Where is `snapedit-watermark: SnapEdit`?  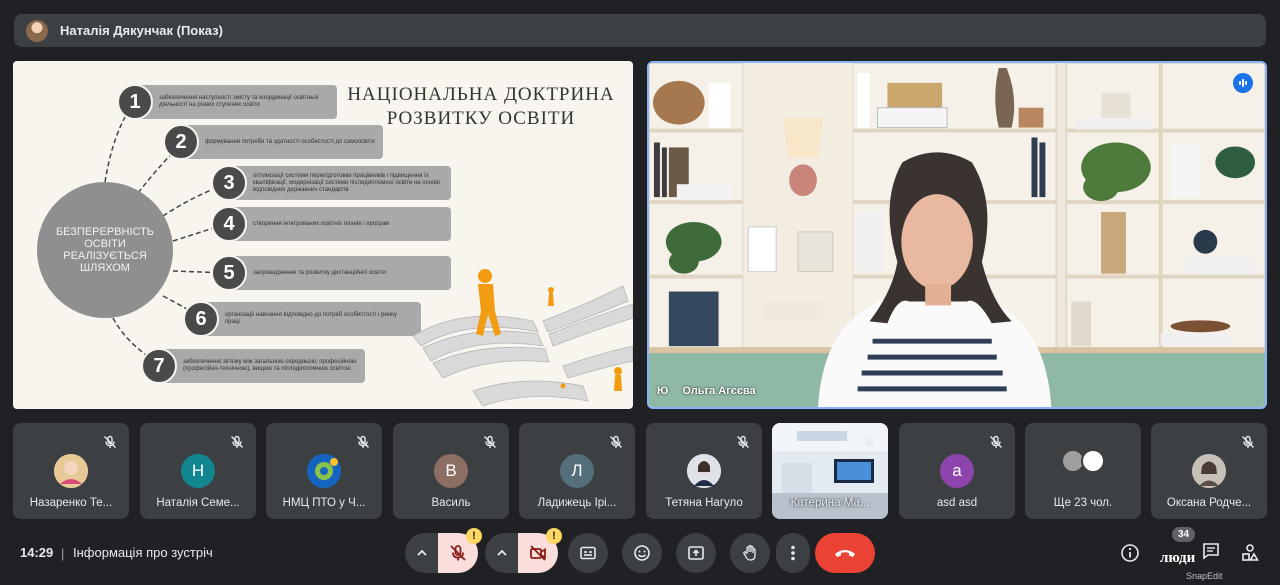 snapedit-watermark: SnapEdit is located at coordinates (1204, 576).